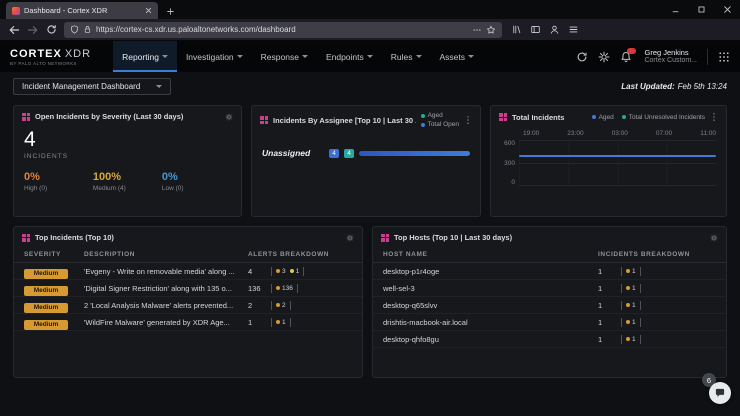 The height and width of the screenshot is (416, 740). I want to click on host-name: desktop-q65slvv, so click(490, 305).